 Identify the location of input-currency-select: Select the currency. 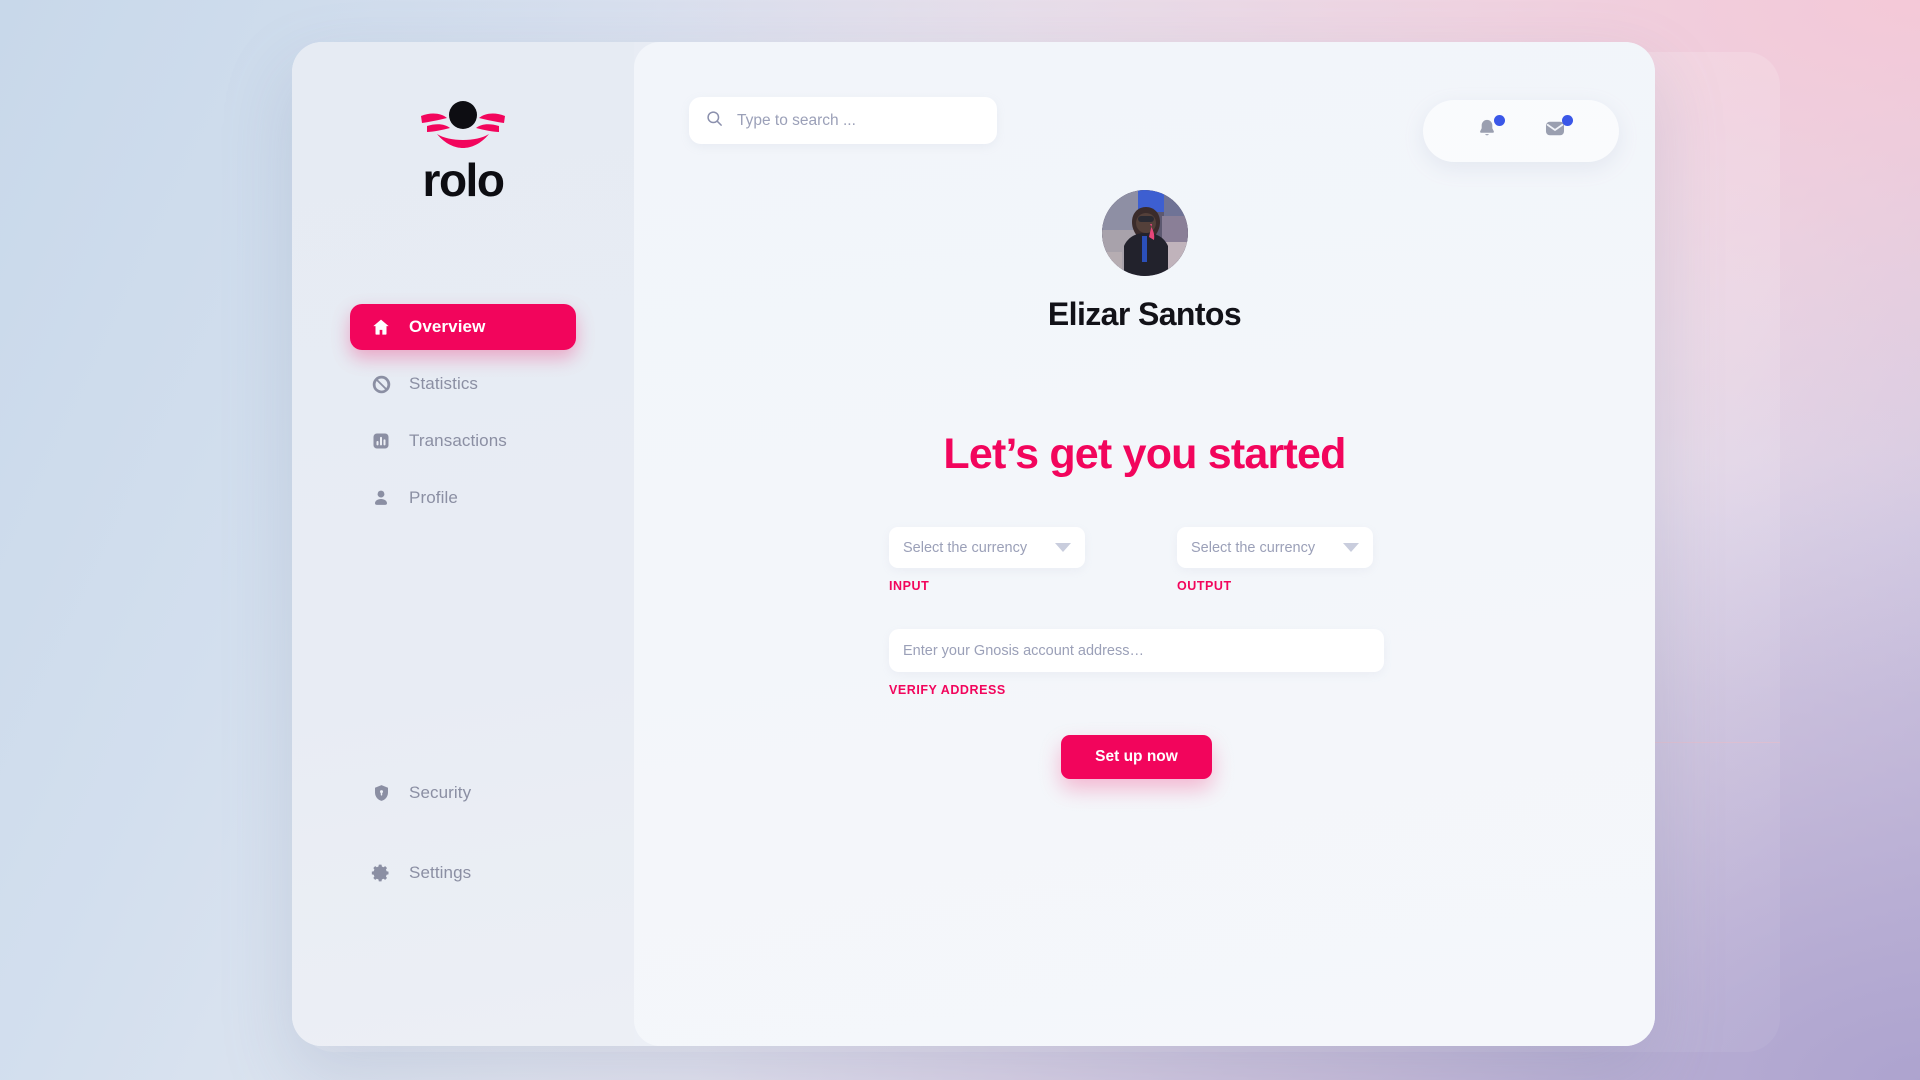
(987, 547).